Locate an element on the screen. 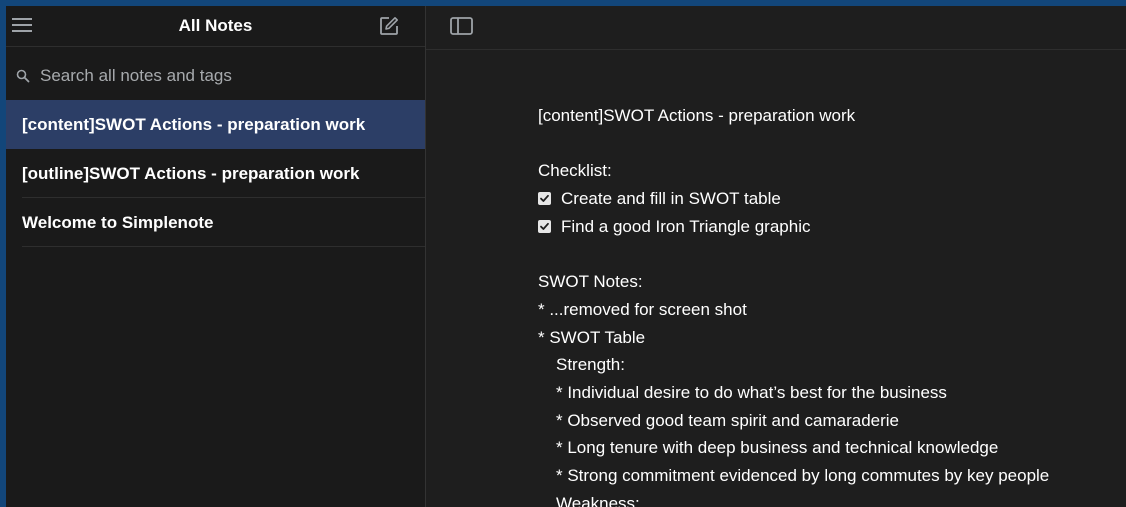 Image resolution: width=1126 pixels, height=507 pixels. checklist-item: Create and fill in SWOT table is located at coordinates (832, 199).